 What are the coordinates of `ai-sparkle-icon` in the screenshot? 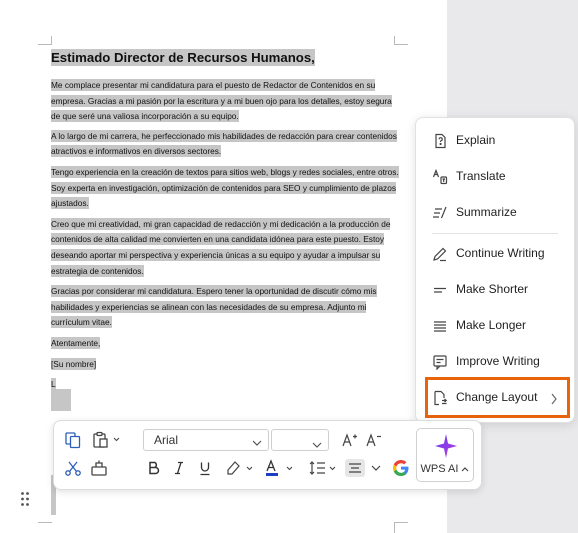 It's located at (446, 448).